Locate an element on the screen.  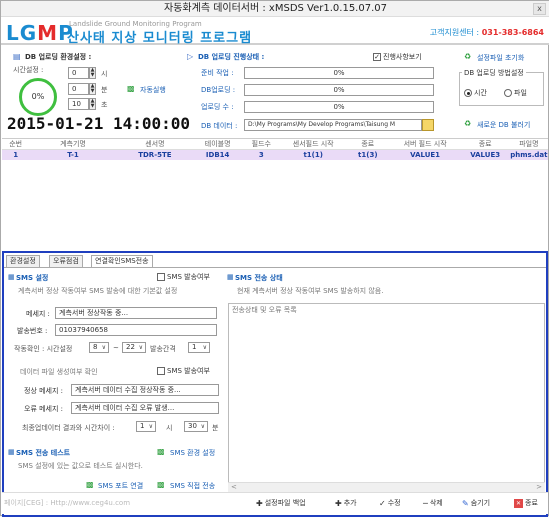
upload-method-title: DB 업로딩 방법설정 is located at coordinates (494, 73).